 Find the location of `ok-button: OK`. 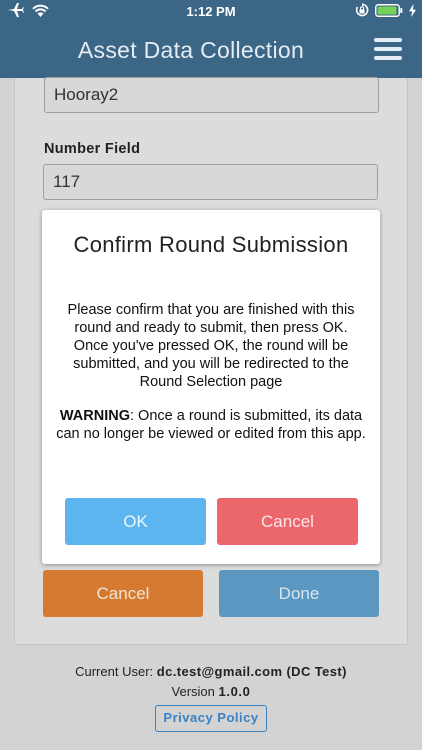

ok-button: OK is located at coordinates (135, 521).